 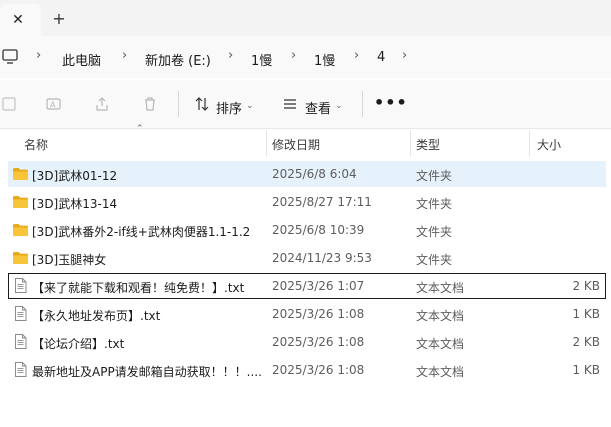 I want to click on breadcrumb-folder-2: 1慢, so click(x=324, y=59).